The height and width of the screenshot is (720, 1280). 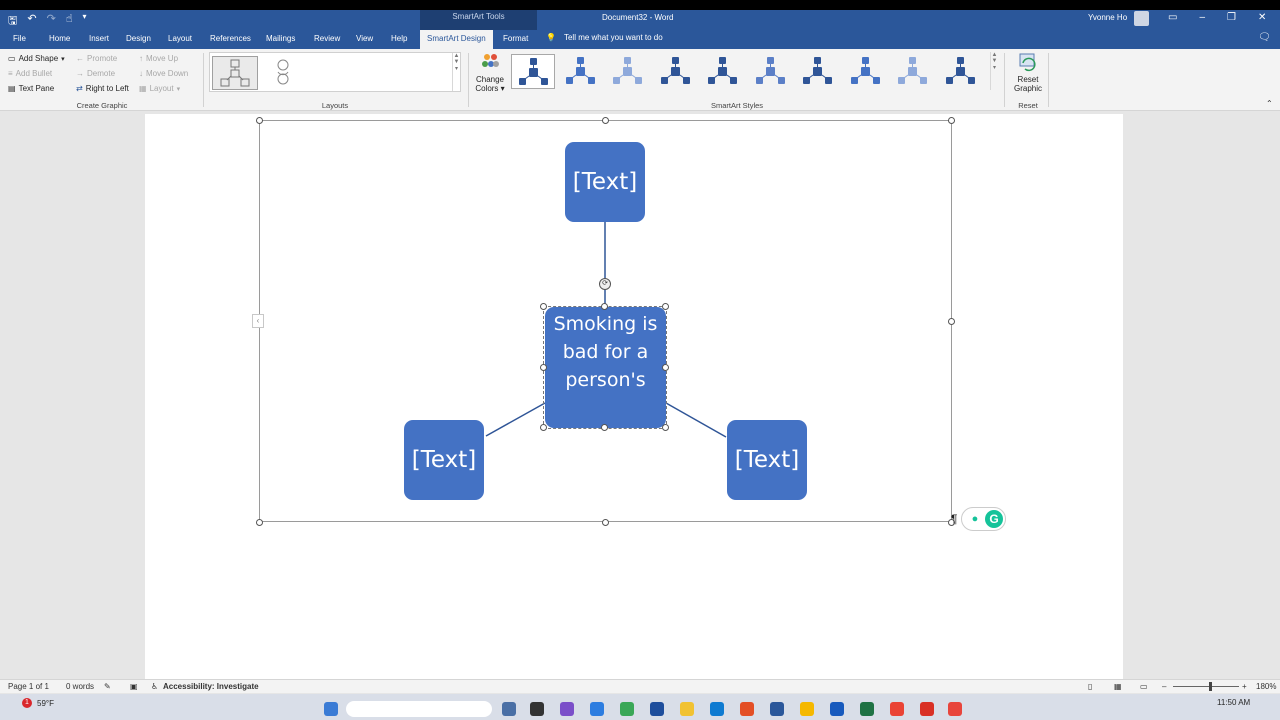 What do you see at coordinates (1206, 686) in the screenshot?
I see `zoom-slider-track` at bounding box center [1206, 686].